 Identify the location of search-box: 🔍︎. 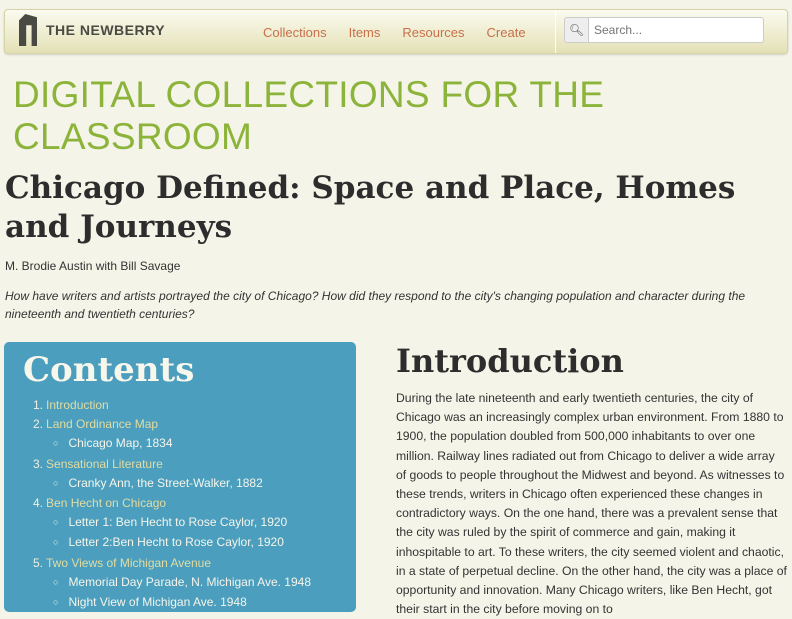
(664, 30).